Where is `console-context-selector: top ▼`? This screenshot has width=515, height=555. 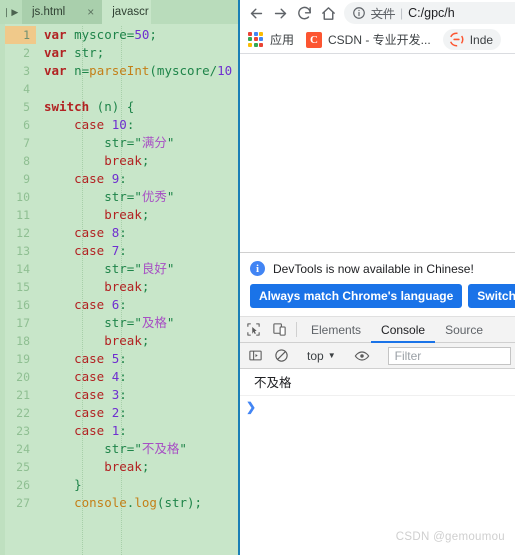 console-context-selector: top ▼ is located at coordinates (321, 356).